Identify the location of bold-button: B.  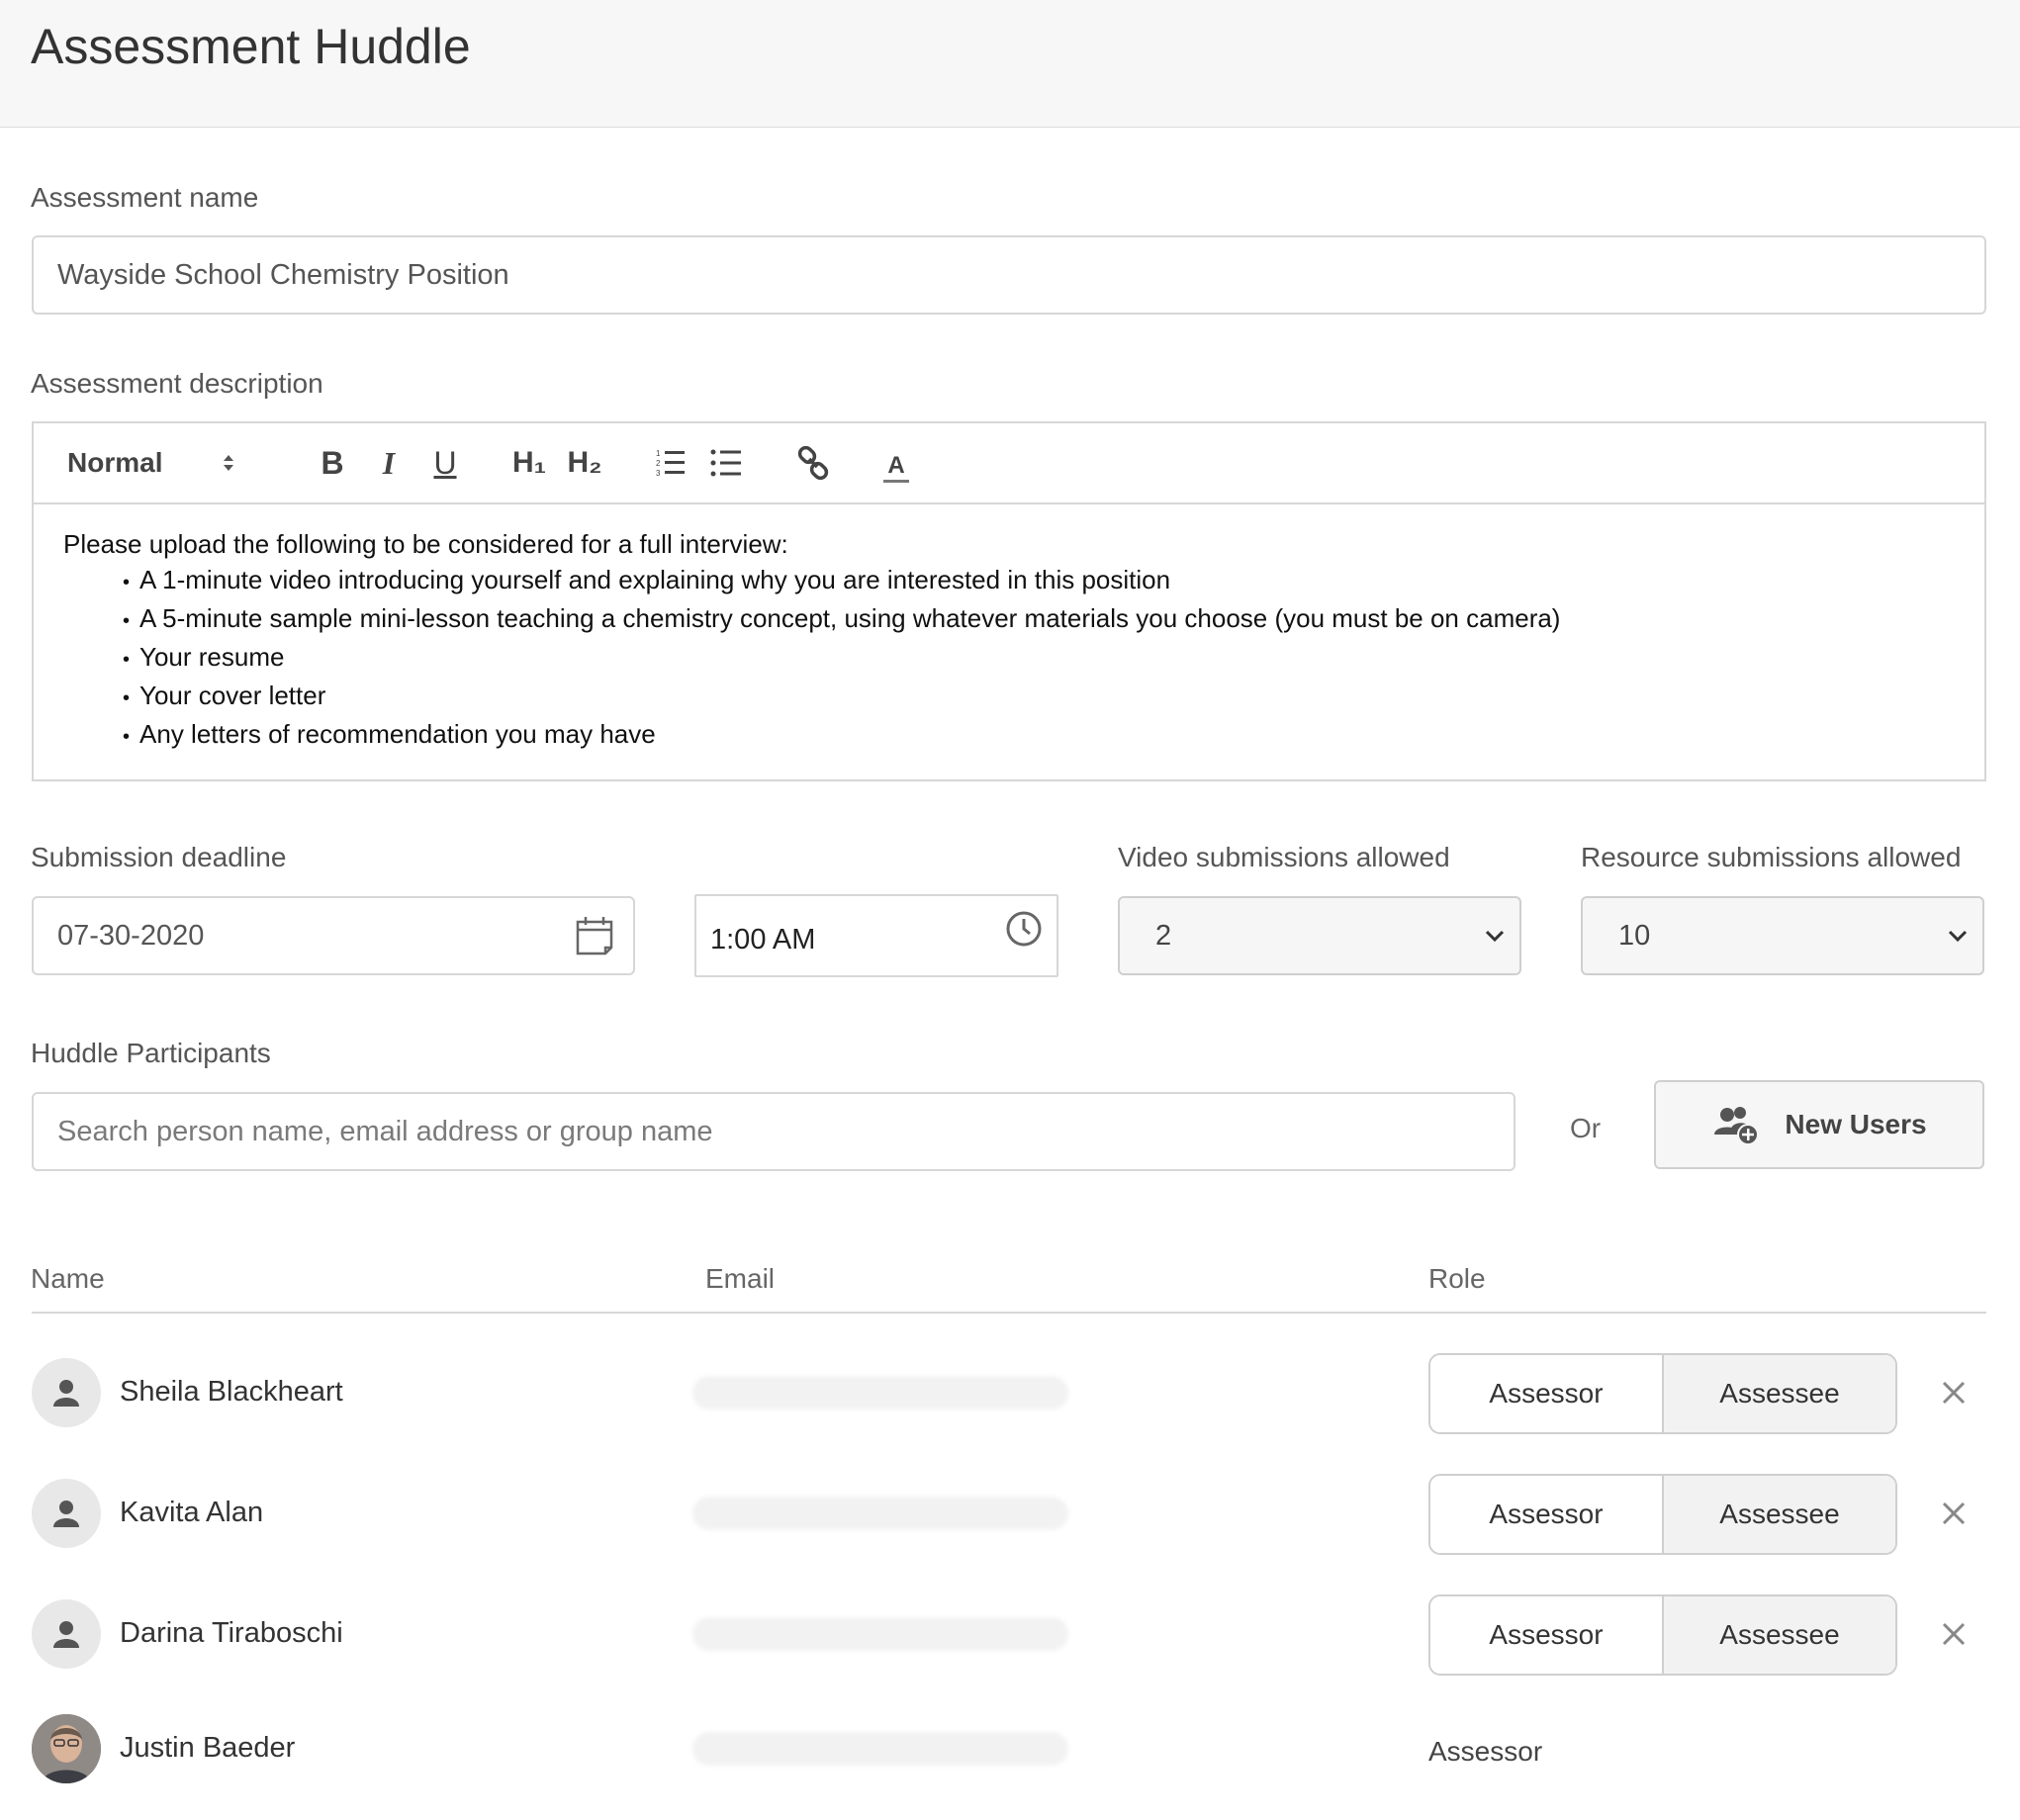
(332, 463).